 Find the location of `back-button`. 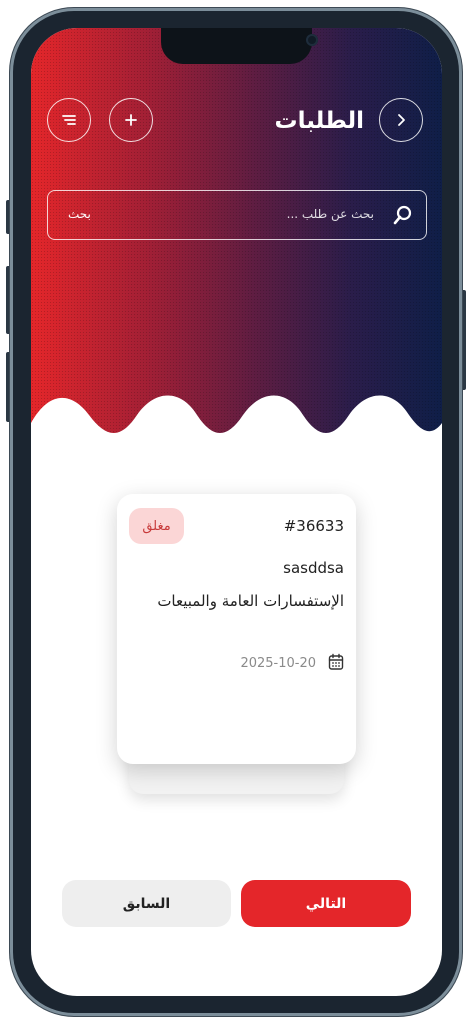

back-button is located at coordinates (401, 120).